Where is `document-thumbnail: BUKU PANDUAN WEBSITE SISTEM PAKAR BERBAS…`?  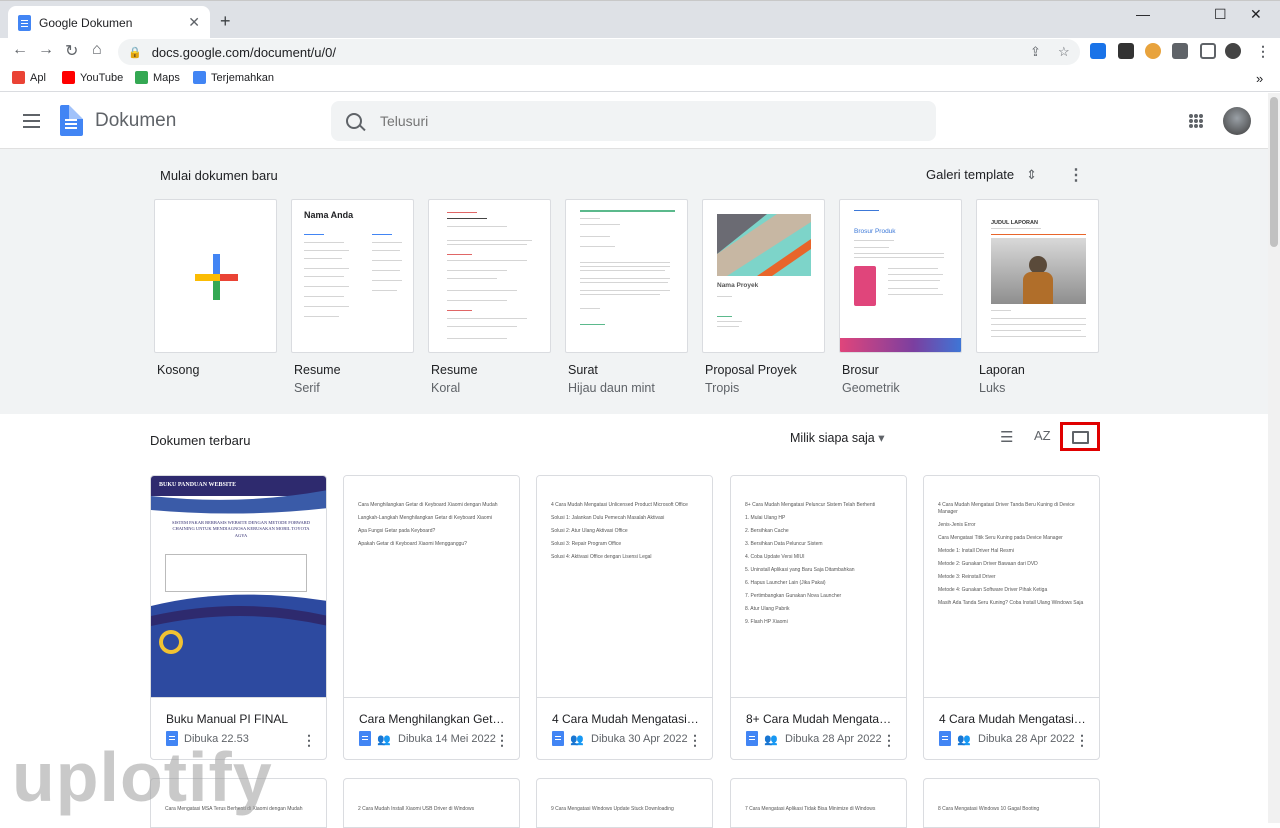
document-thumbnail: BUKU PANDUAN WEBSITE SISTEM PAKAR BERBAS… is located at coordinates (238, 587).